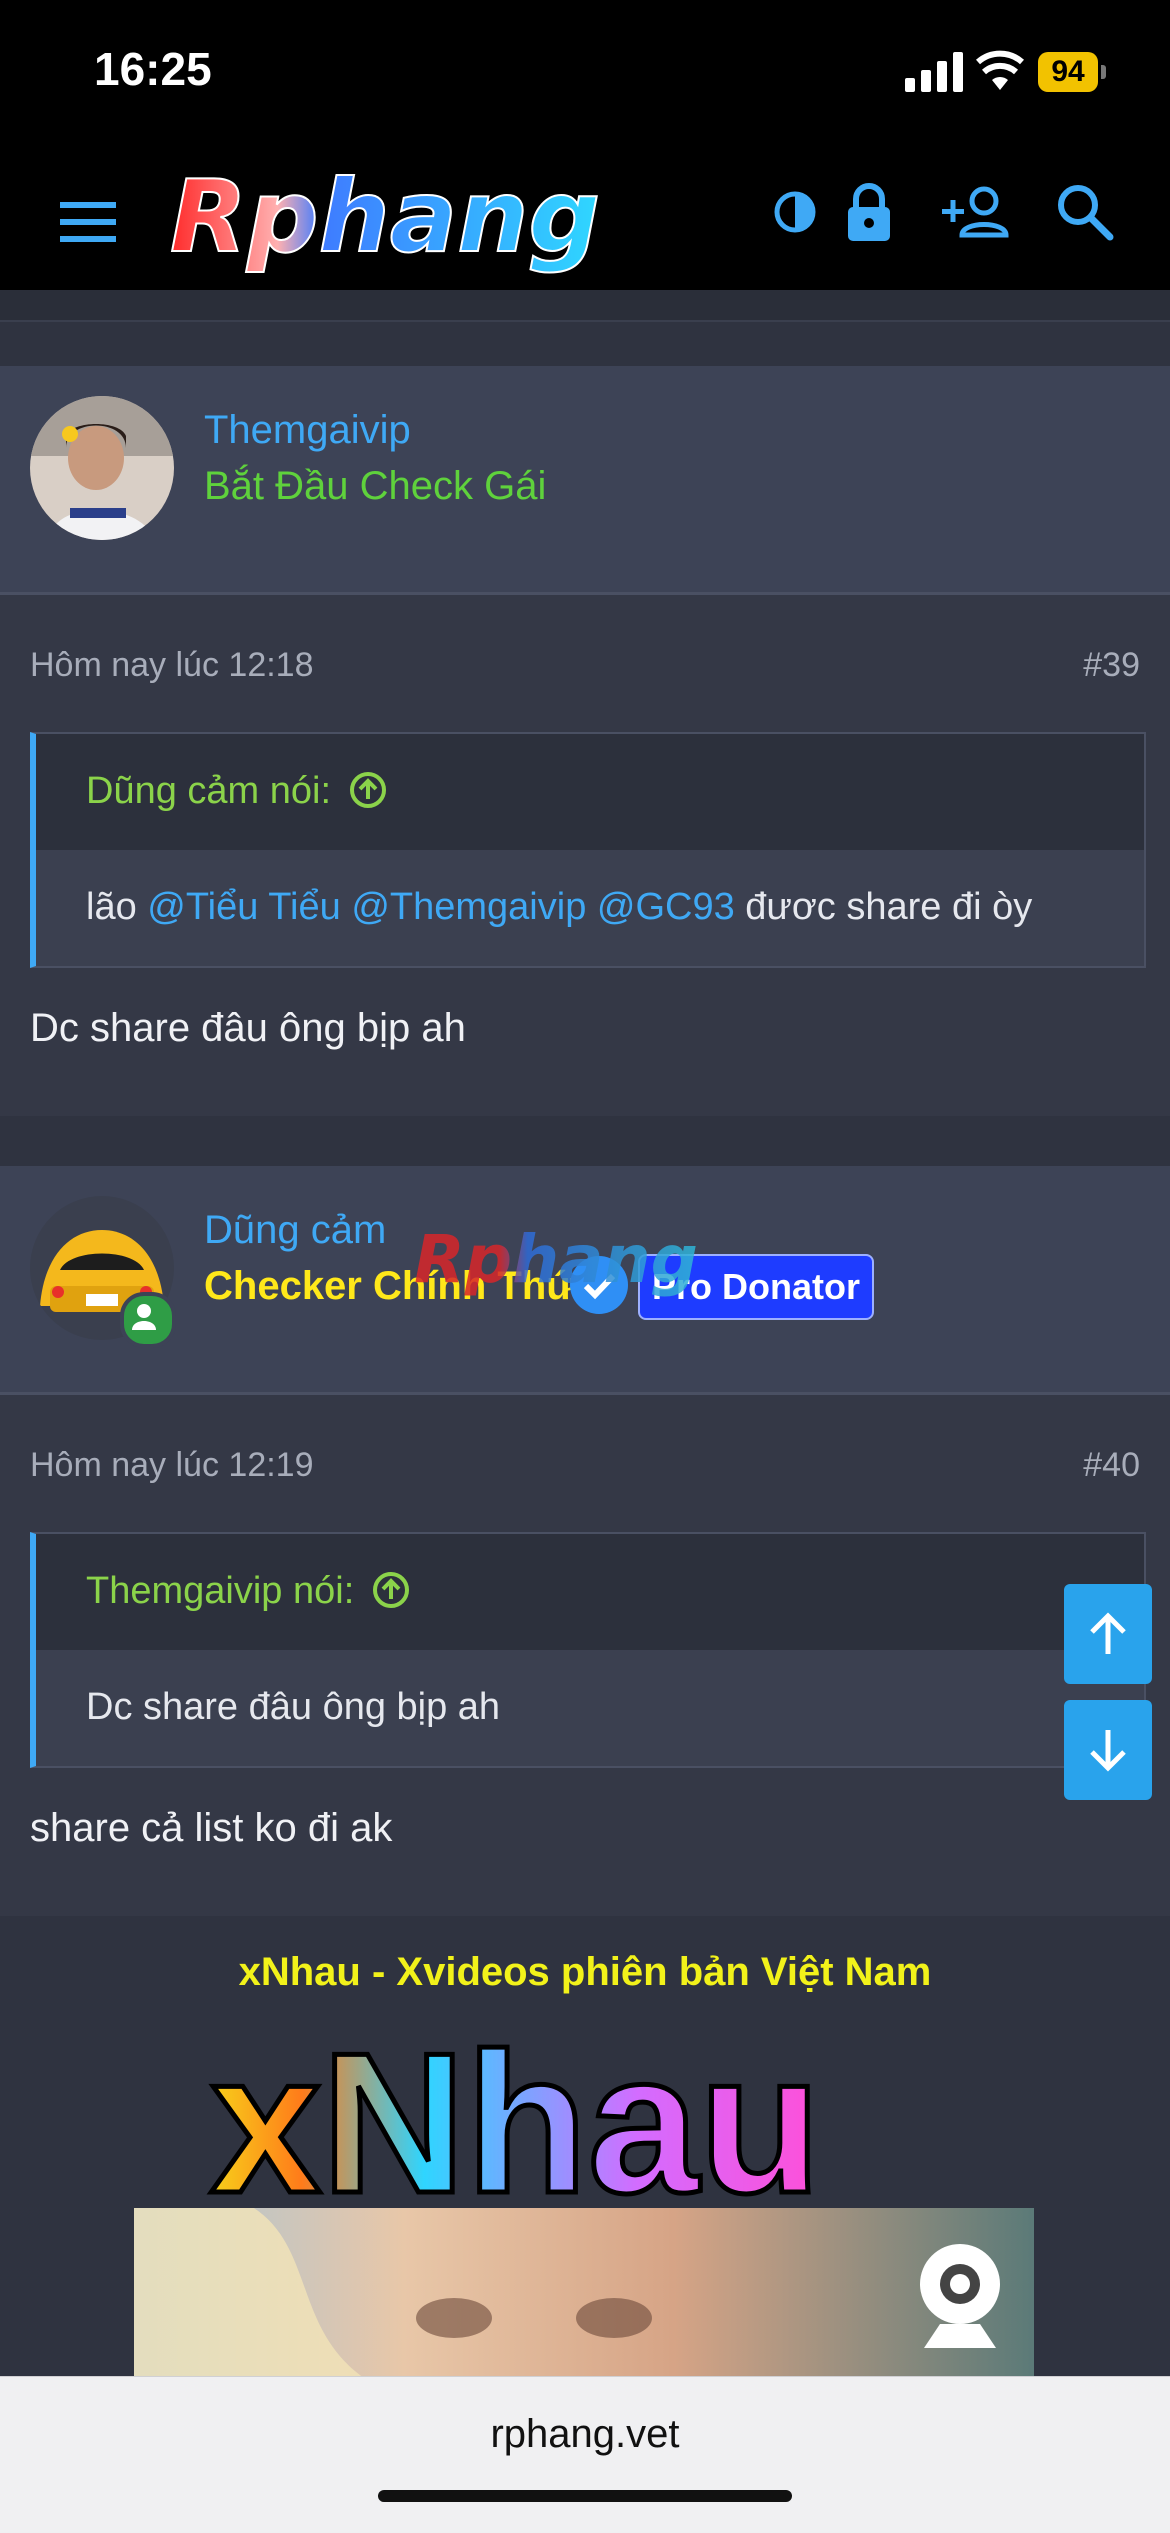  What do you see at coordinates (977, 212) in the screenshot?
I see `add-user-icon` at bounding box center [977, 212].